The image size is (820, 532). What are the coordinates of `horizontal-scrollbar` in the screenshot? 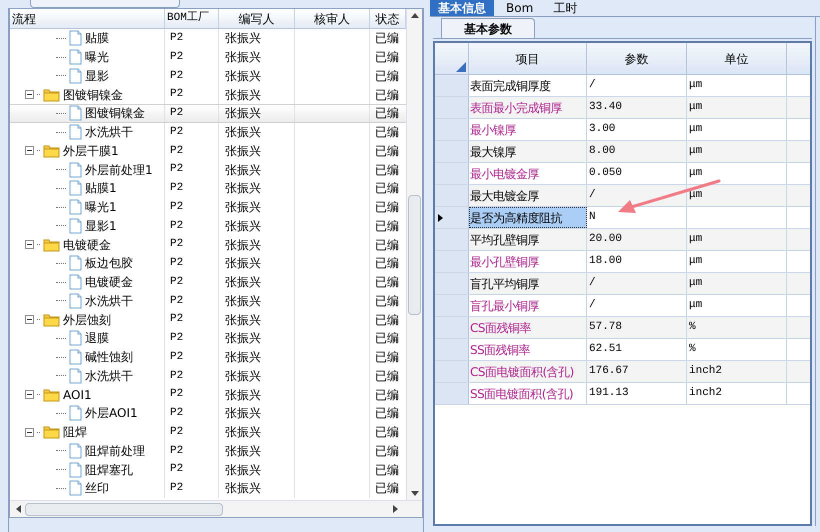 It's located at (216, 508).